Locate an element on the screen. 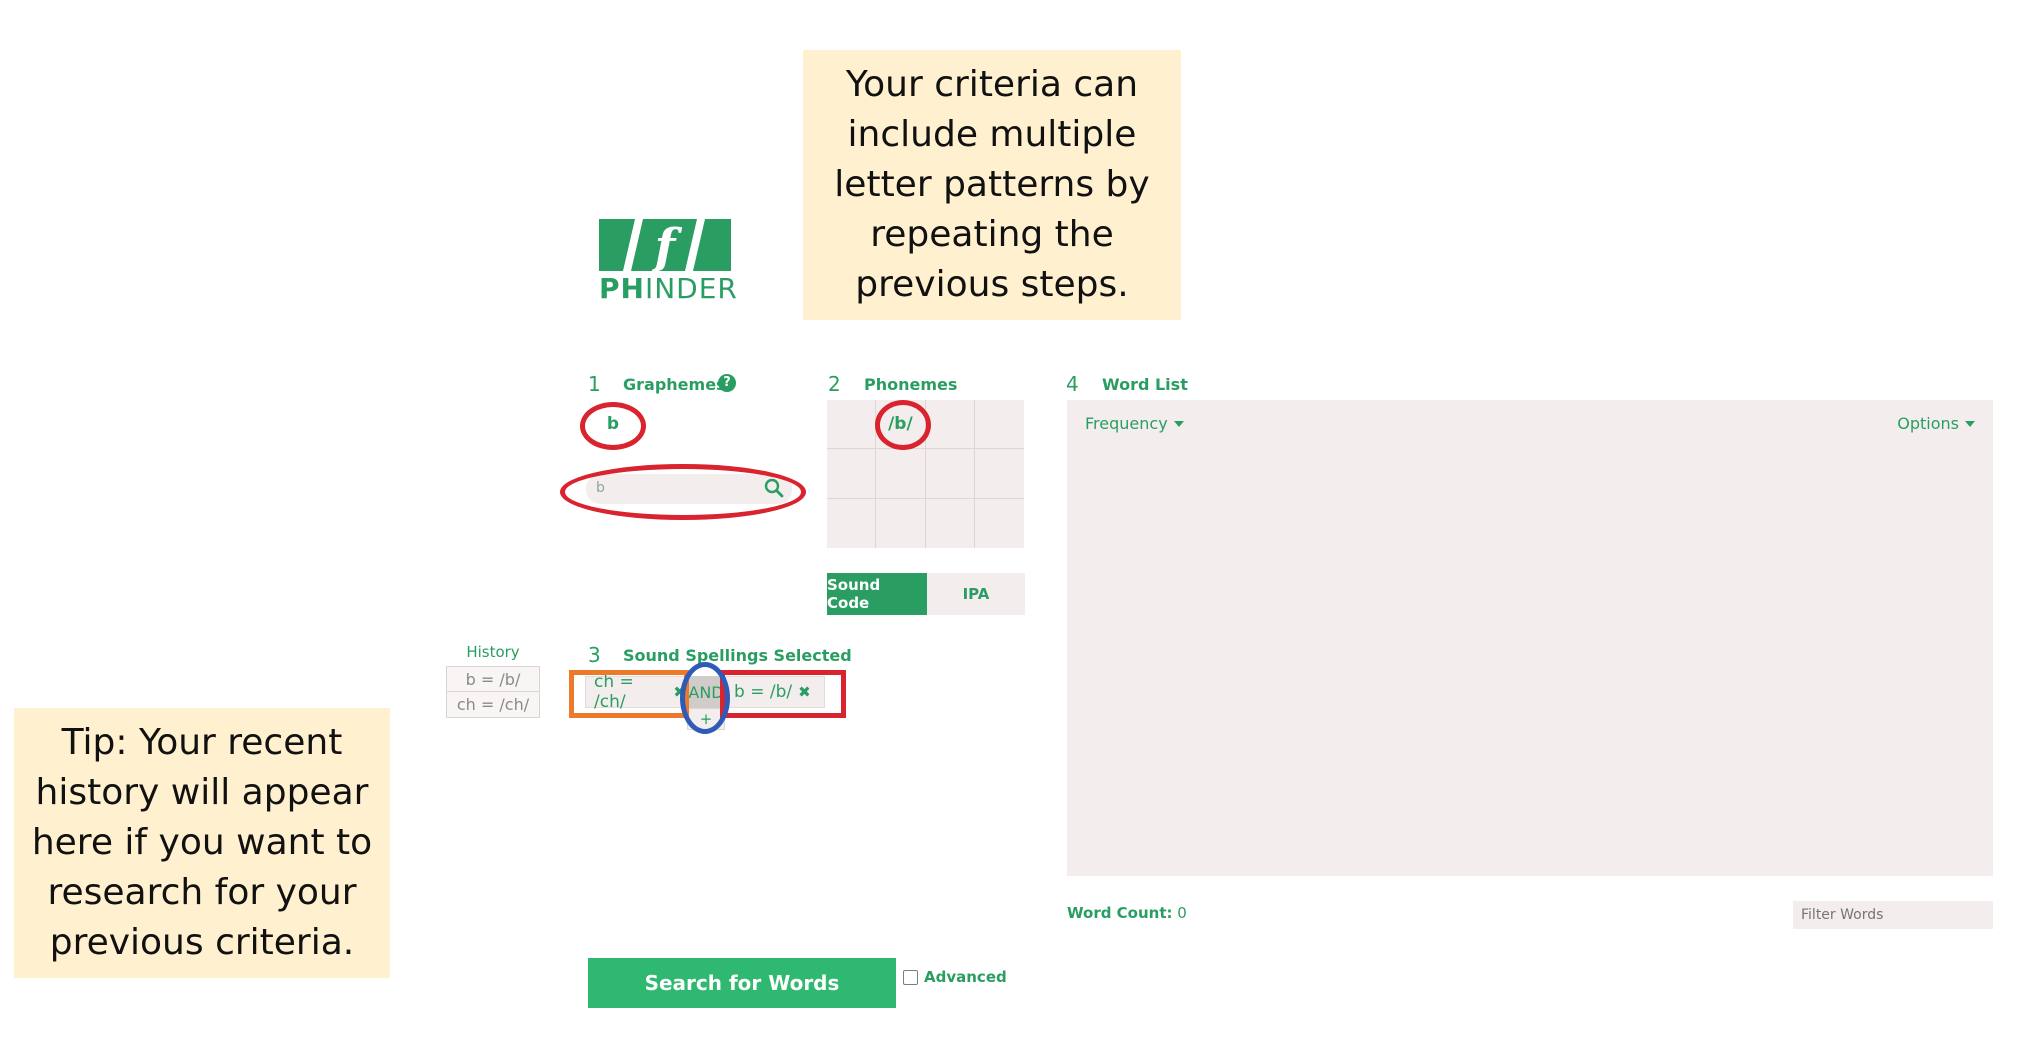  highlight-ring-grapheme-search is located at coordinates (683, 492).